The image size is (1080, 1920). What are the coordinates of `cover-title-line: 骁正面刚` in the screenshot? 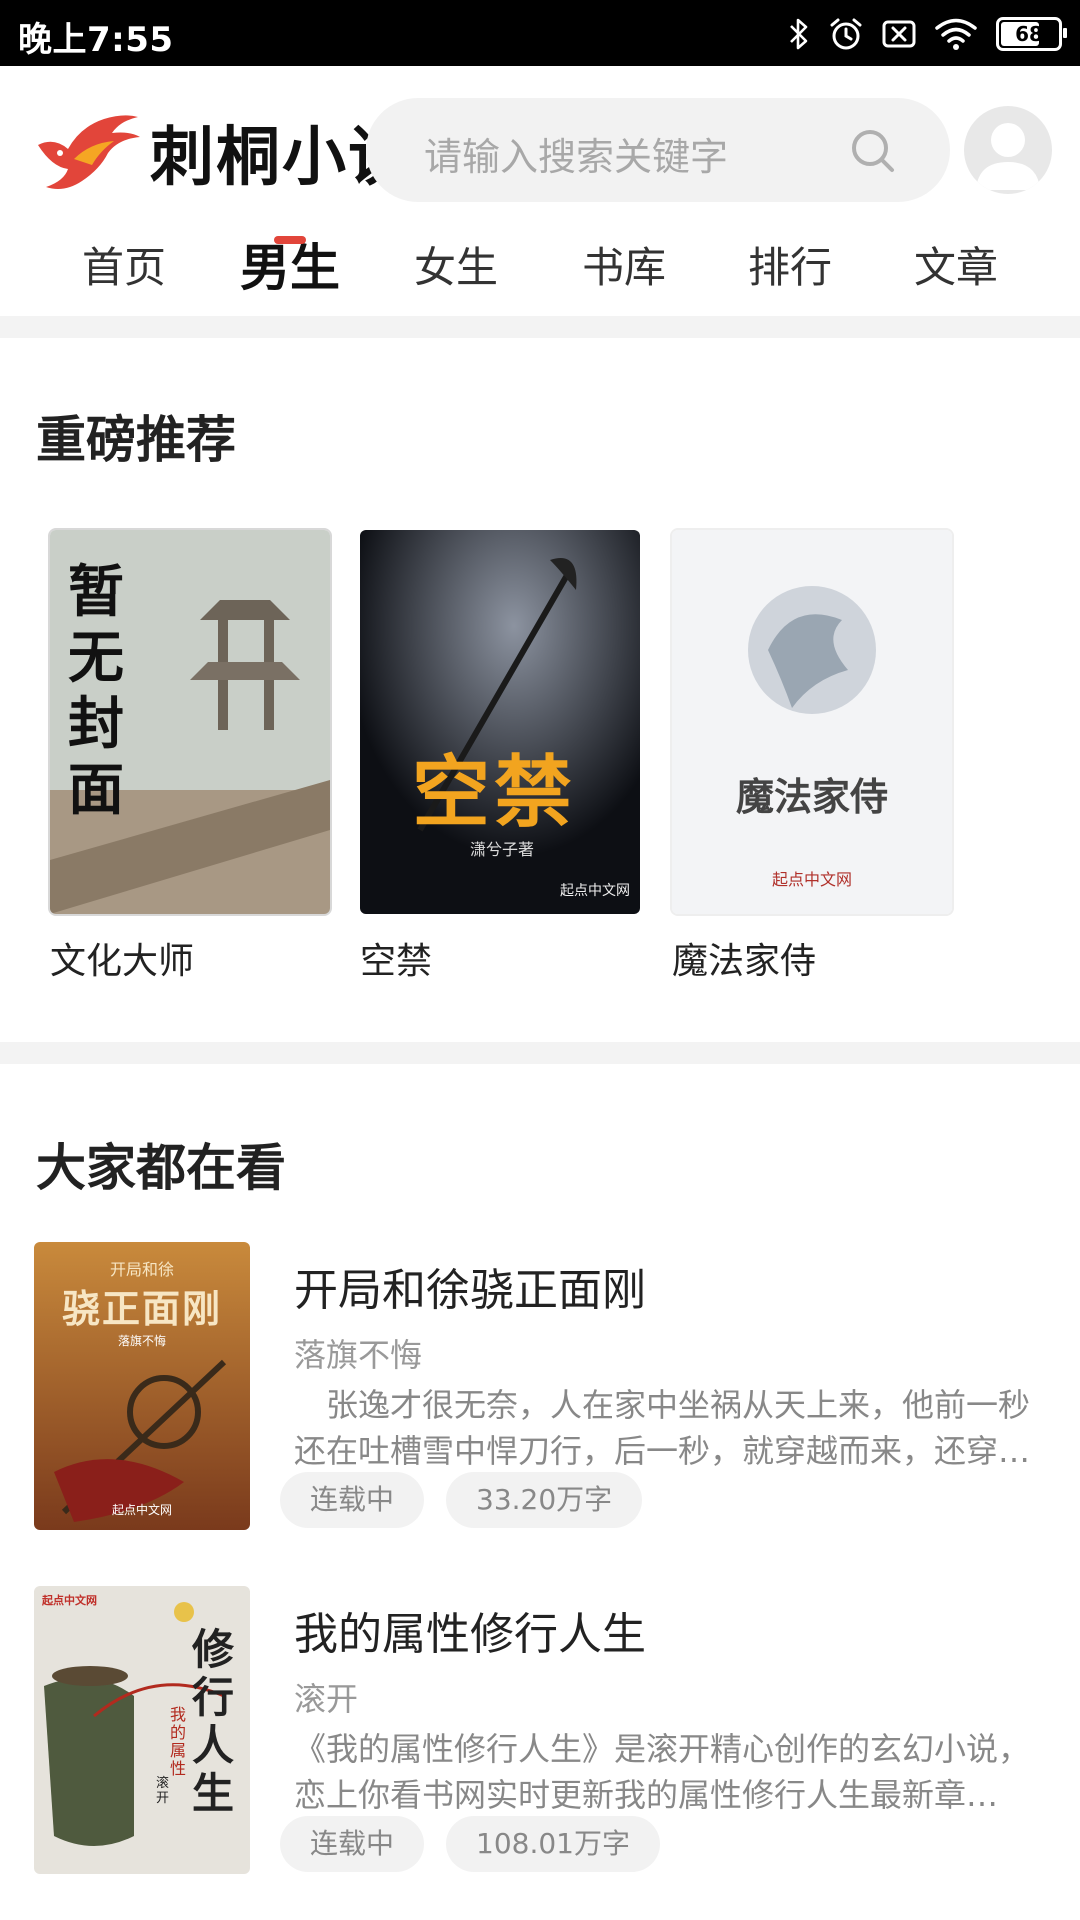 It's located at (141, 1309).